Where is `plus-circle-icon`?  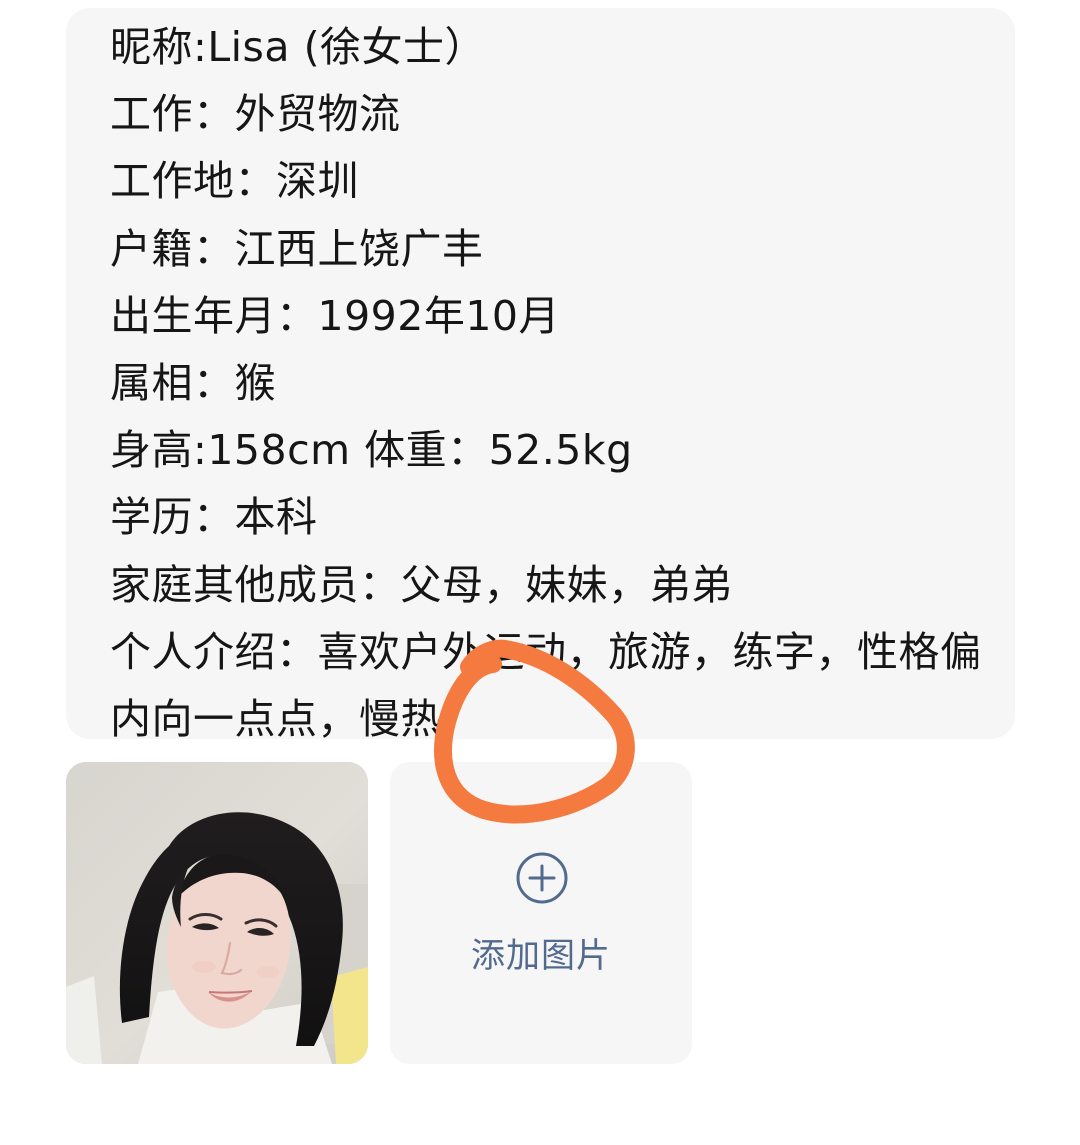
plus-circle-icon is located at coordinates (542, 878).